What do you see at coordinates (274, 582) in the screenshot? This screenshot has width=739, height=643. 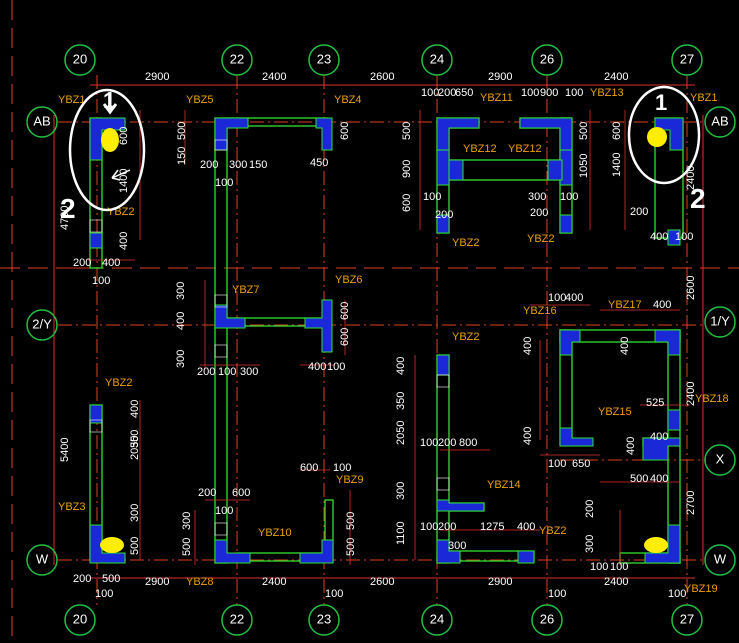 I see `bottom-span-22-23: 2400` at bounding box center [274, 582].